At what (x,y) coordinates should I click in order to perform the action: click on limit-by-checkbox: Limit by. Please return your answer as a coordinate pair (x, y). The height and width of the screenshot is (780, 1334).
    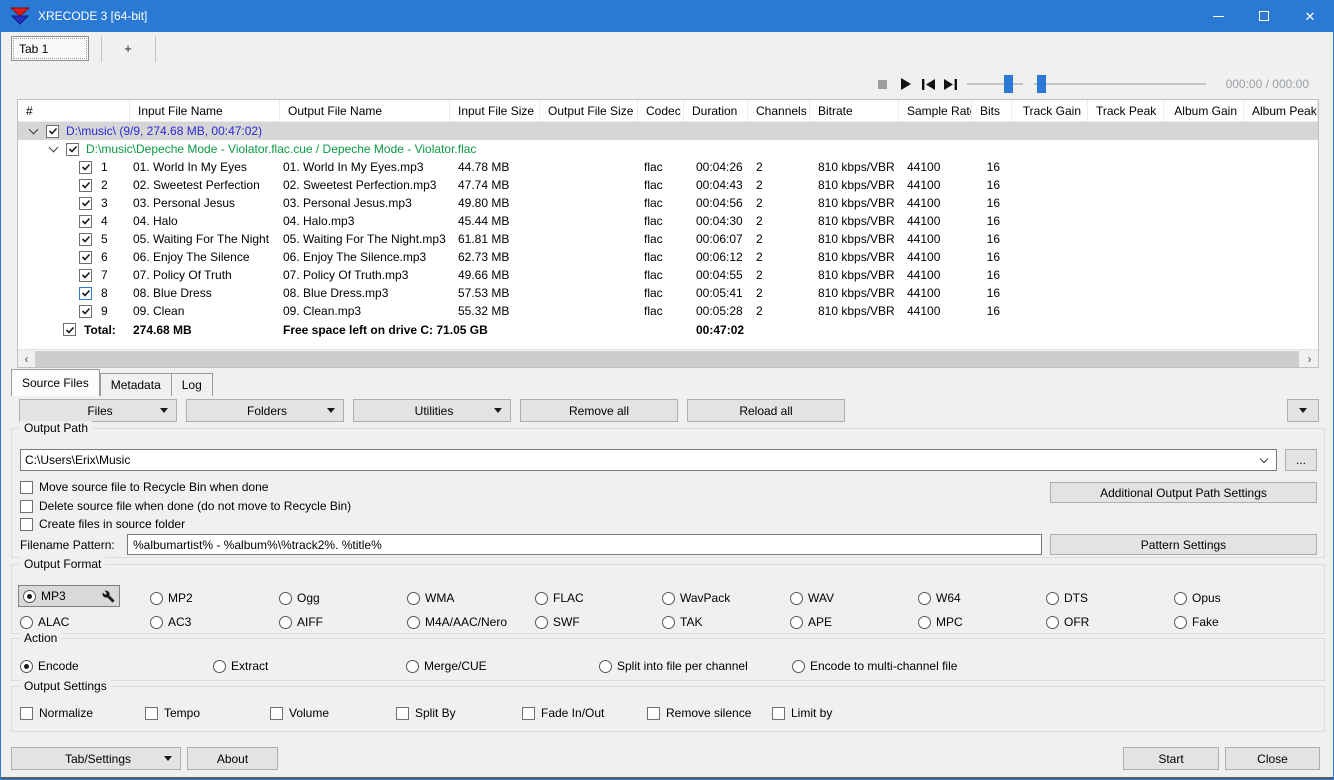
    Looking at the image, I should click on (802, 713).